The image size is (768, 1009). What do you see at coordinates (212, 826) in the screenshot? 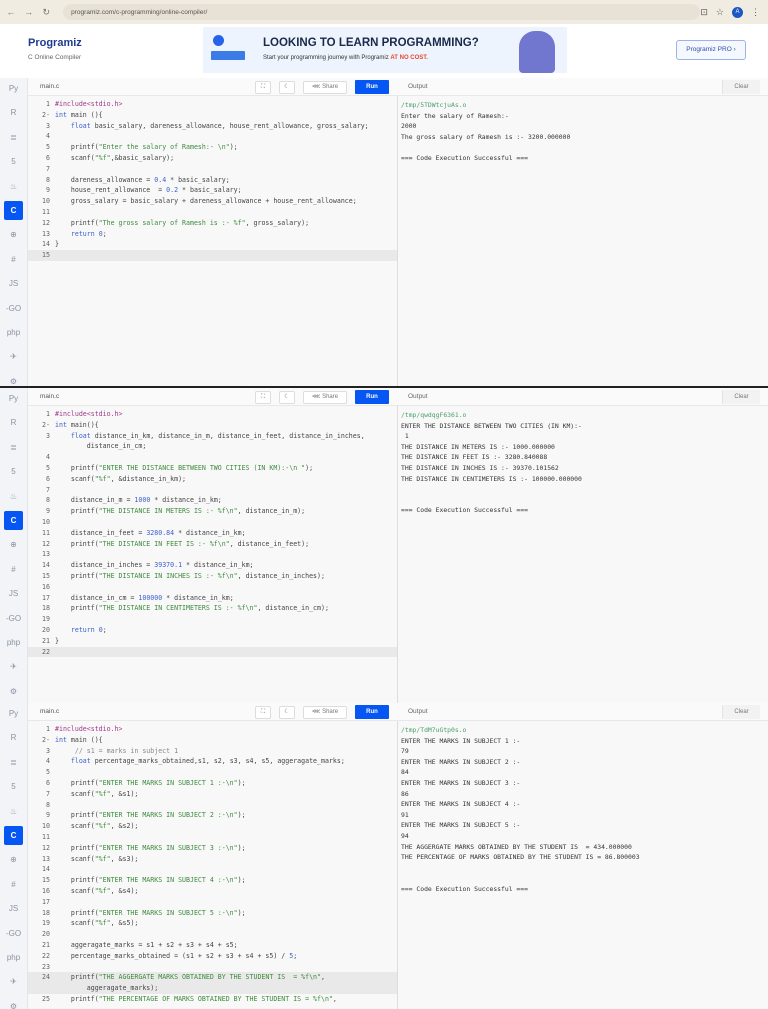
I see `code-line: 10 scanf("%f", &s2);` at bounding box center [212, 826].